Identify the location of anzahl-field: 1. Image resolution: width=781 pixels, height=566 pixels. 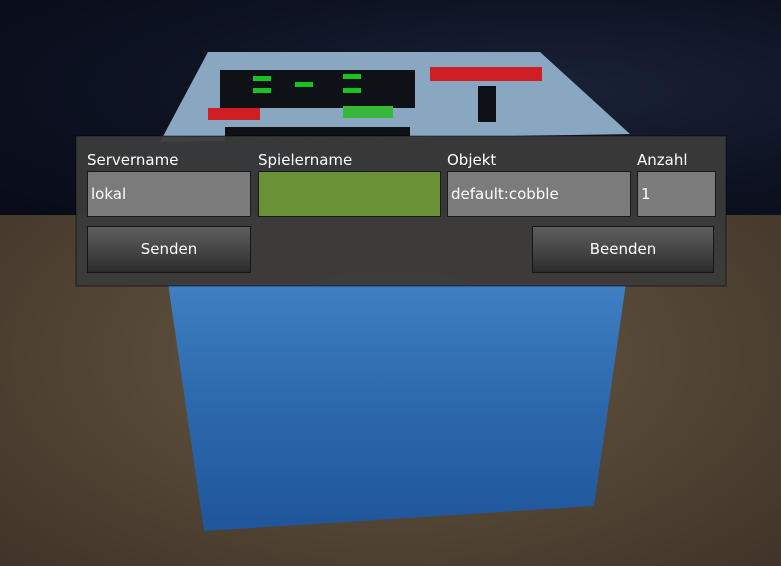
(676, 194).